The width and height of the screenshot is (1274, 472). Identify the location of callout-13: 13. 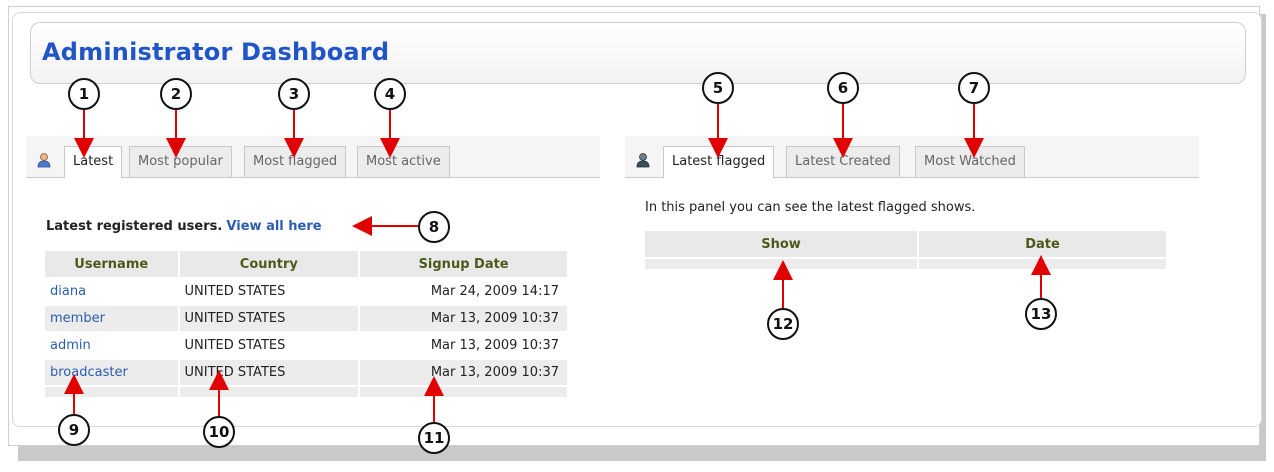
(1041, 314).